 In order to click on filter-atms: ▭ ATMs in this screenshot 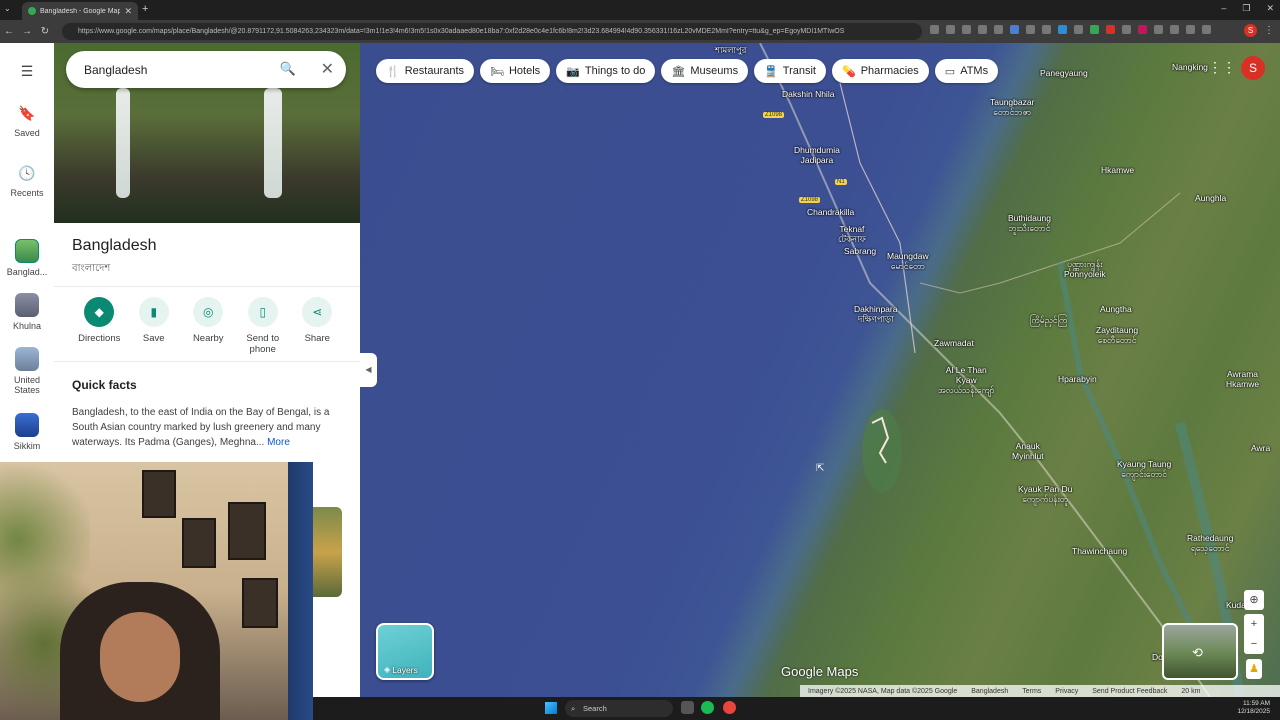, I will do `click(966, 71)`.